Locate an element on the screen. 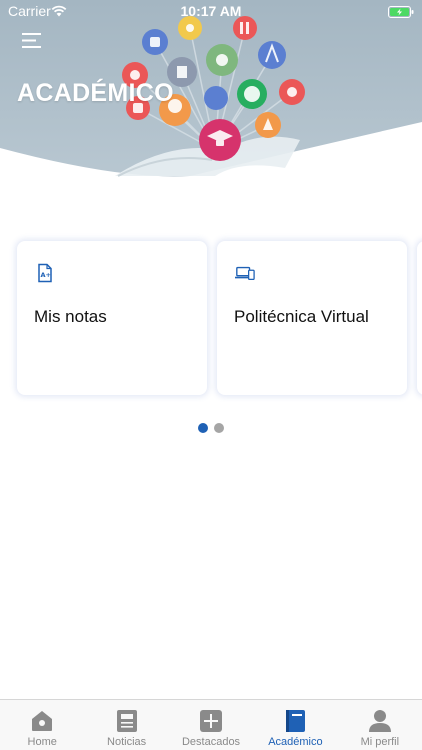 This screenshot has width=422, height=750. tab-academico: Académico is located at coordinates (295, 725).